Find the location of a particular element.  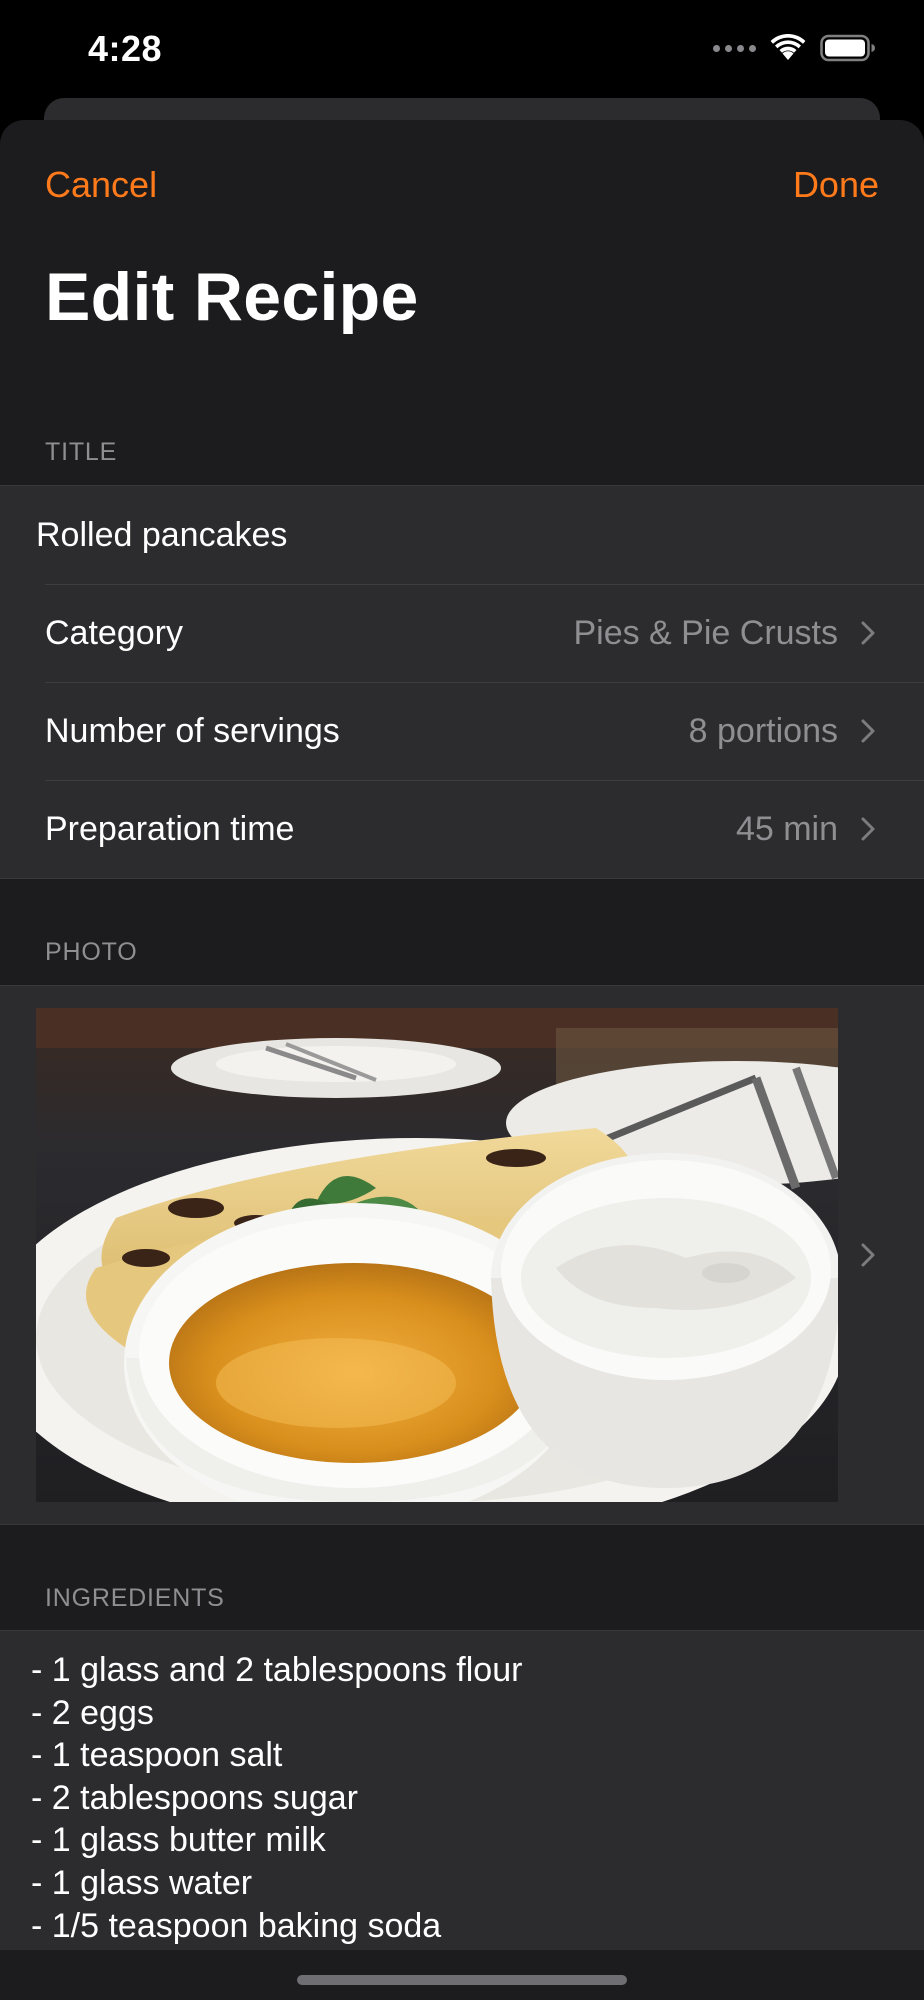

done-button: Done is located at coordinates (836, 185).